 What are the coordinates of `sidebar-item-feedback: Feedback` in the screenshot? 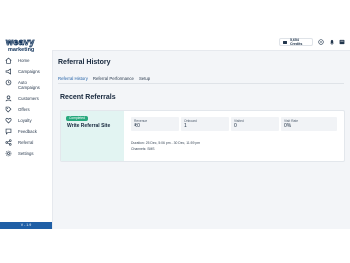 It's located at (26, 132).